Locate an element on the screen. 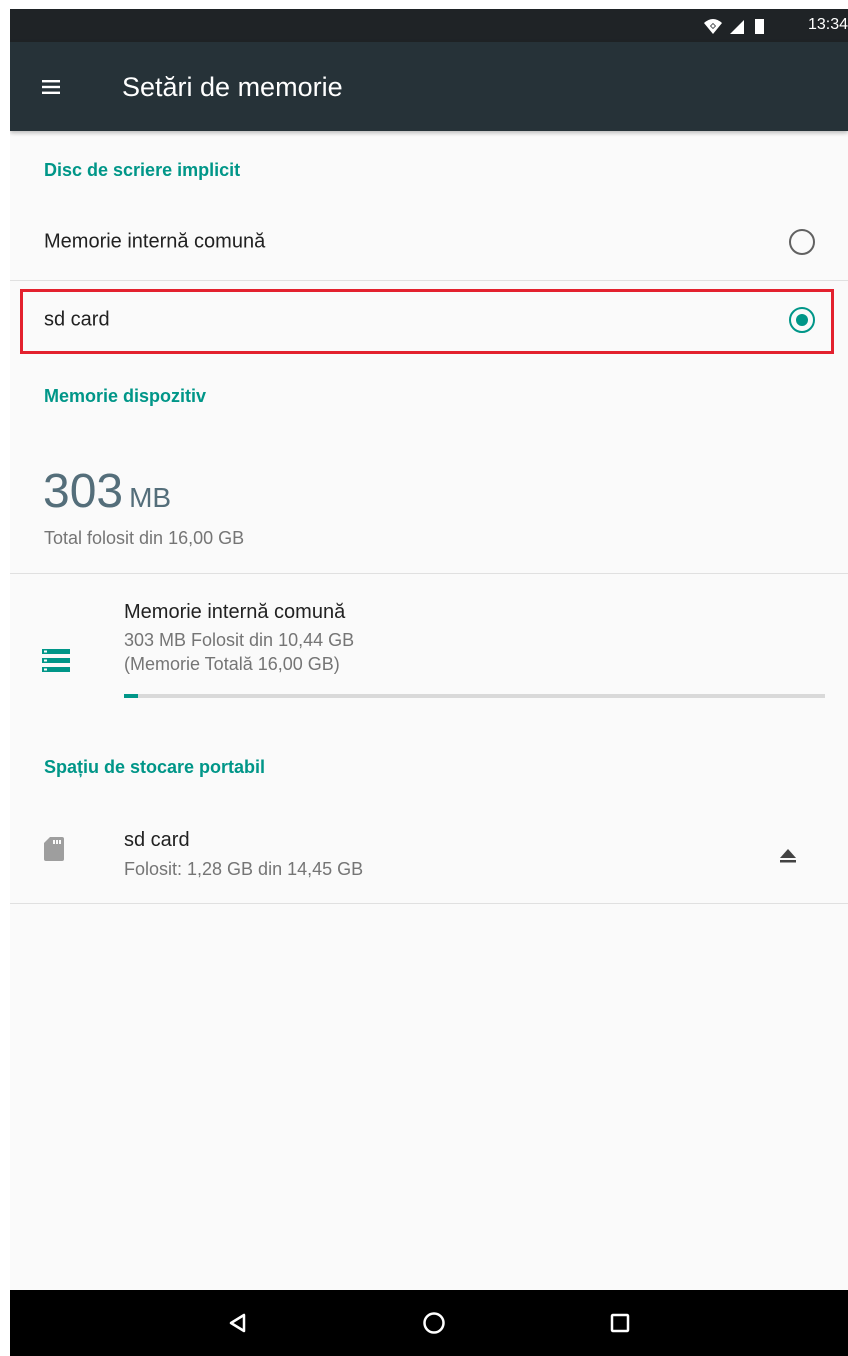 Image resolution: width=848 pixels, height=1356 pixels. status-bar: 13:34 is located at coordinates (429, 25).